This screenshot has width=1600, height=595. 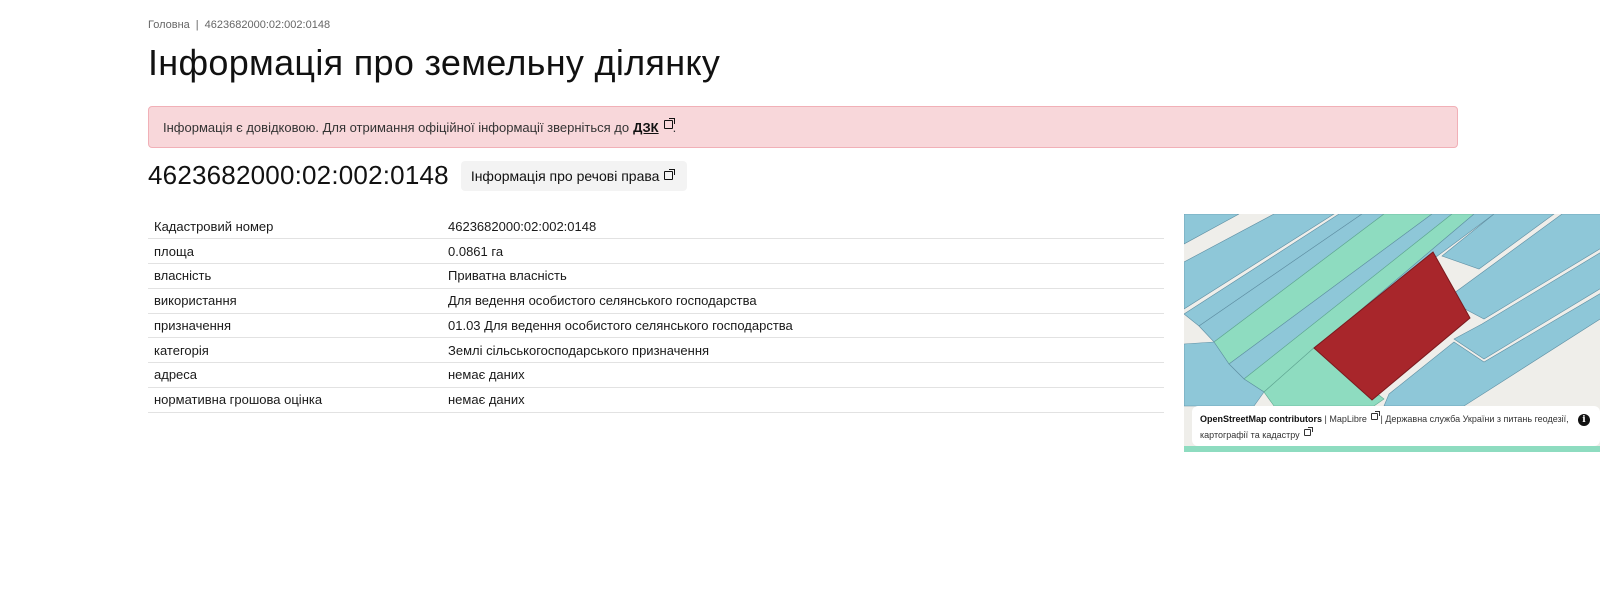 I want to click on detail-value: Землі сільськогосподарського призначення, so click(x=803, y=350).